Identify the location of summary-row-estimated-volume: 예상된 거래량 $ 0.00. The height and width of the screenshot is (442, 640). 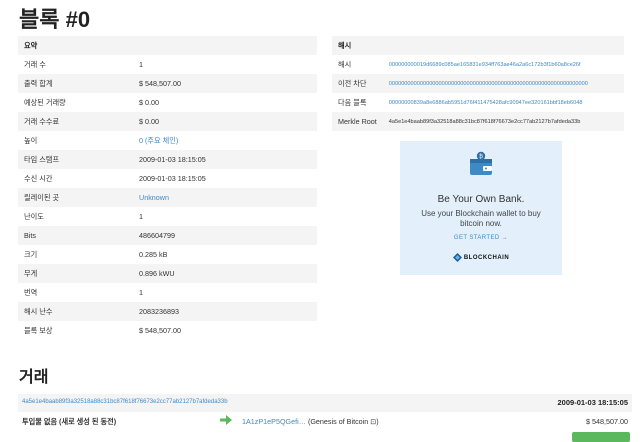
(167, 102).